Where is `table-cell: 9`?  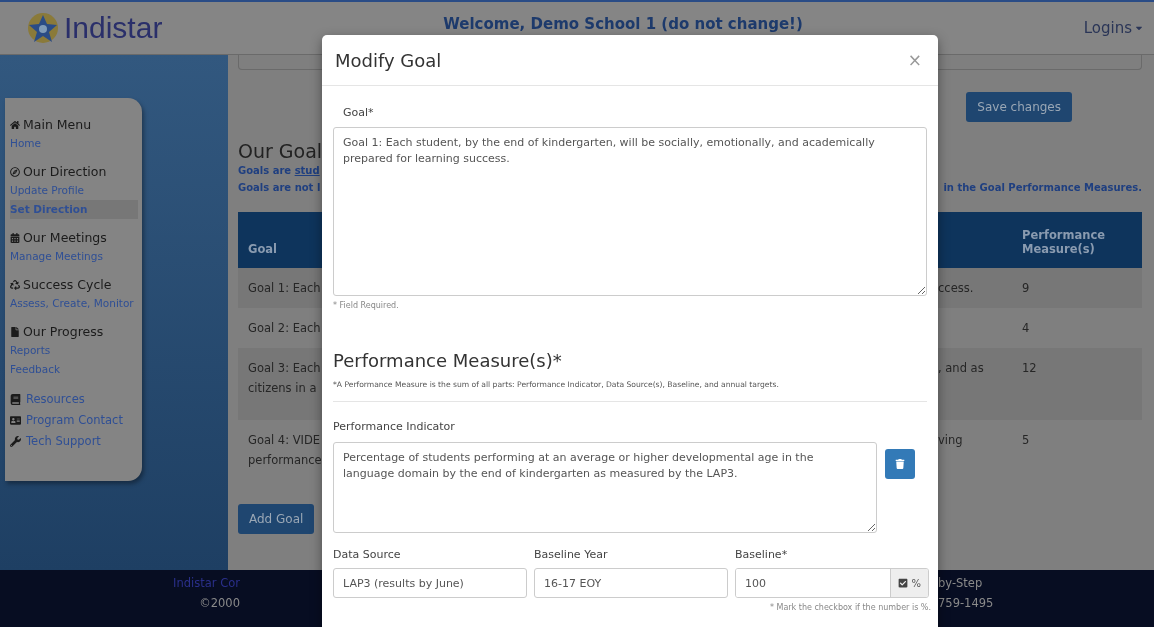 table-cell: 9 is located at coordinates (1026, 288).